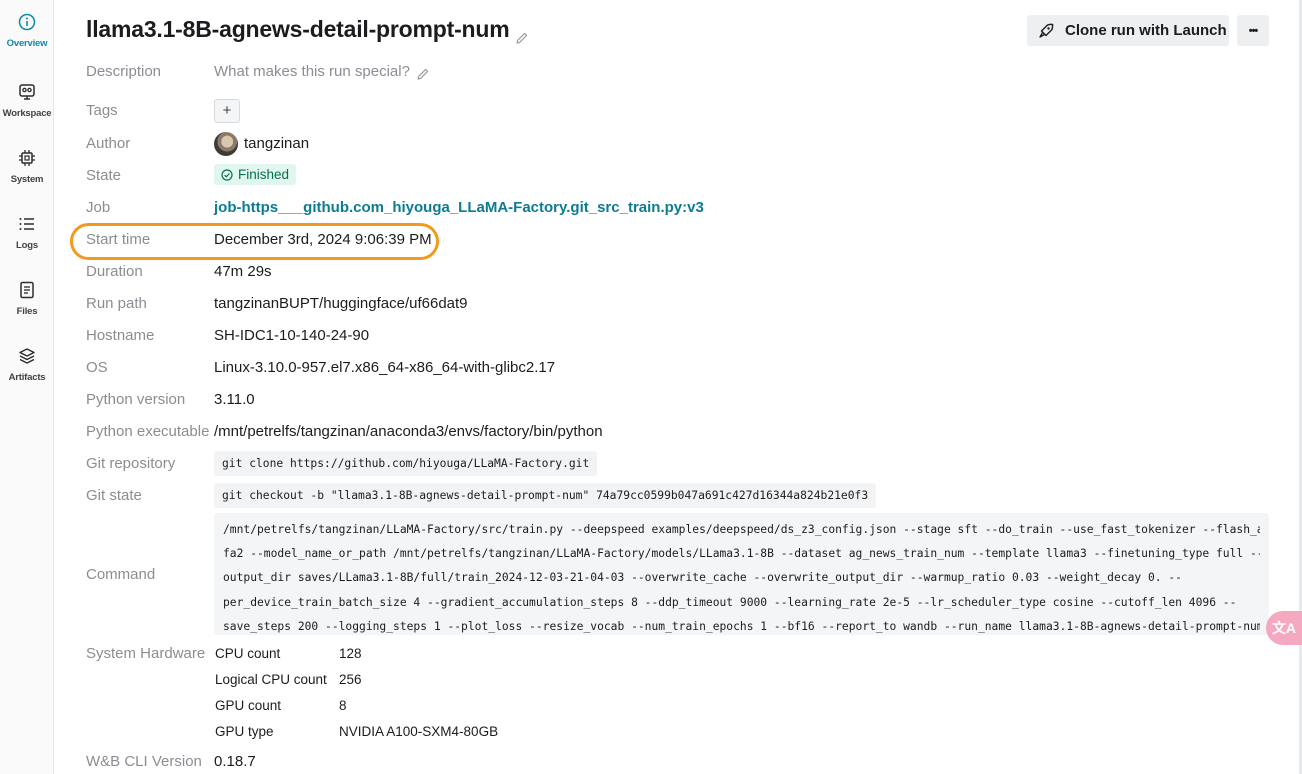 The width and height of the screenshot is (1302, 774). Describe the element at coordinates (271, 679) in the screenshot. I see `hardware-key: Logical CPU count` at that location.